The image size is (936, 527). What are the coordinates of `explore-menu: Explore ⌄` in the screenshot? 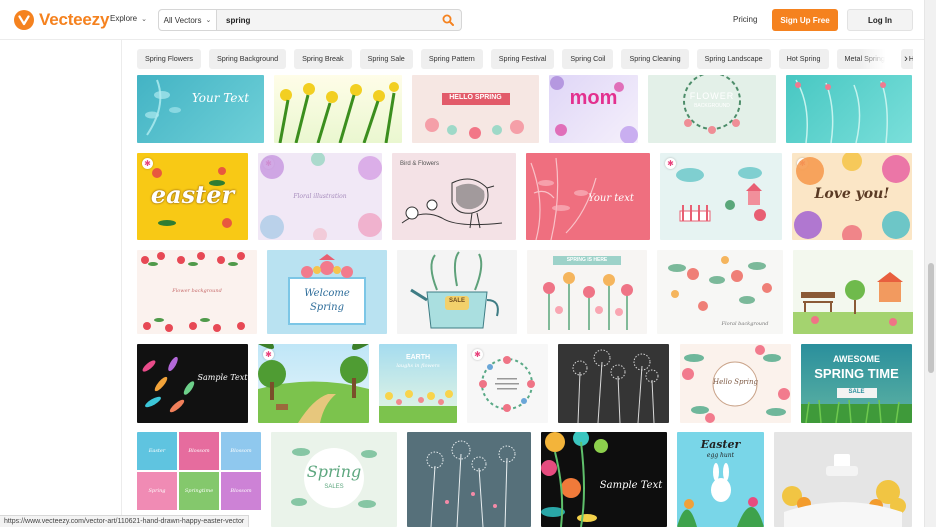 It's located at (128, 18).